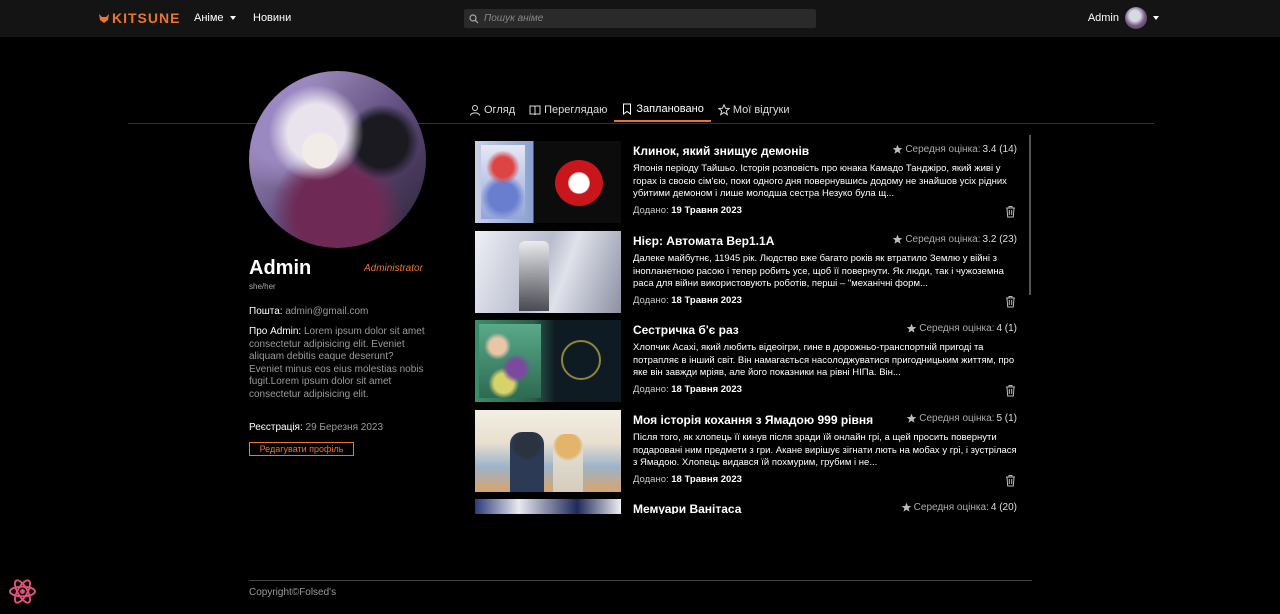 Image resolution: width=1280 pixels, height=614 pixels. Describe the element at coordinates (535, 110) in the screenshot. I see `book-icon` at that location.